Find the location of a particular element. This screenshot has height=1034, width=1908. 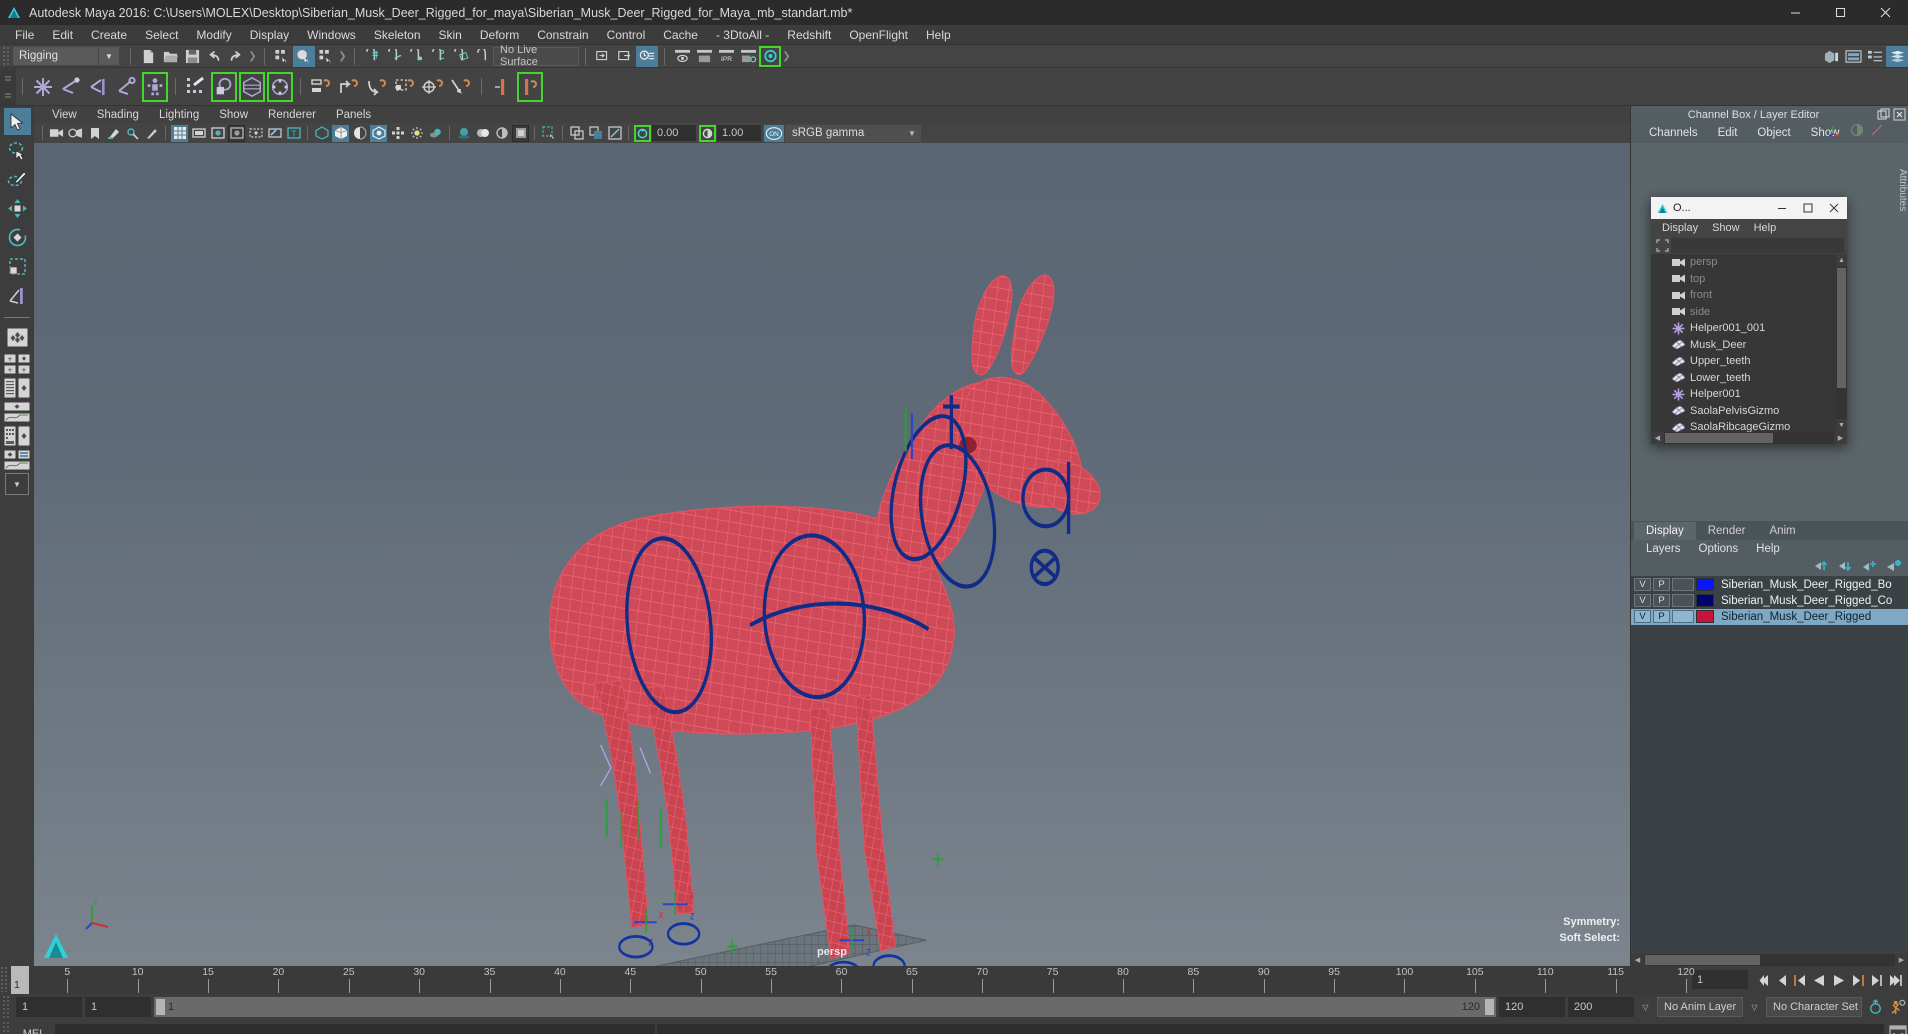

ik-spline-handle-tool-button is located at coordinates (530, 87).